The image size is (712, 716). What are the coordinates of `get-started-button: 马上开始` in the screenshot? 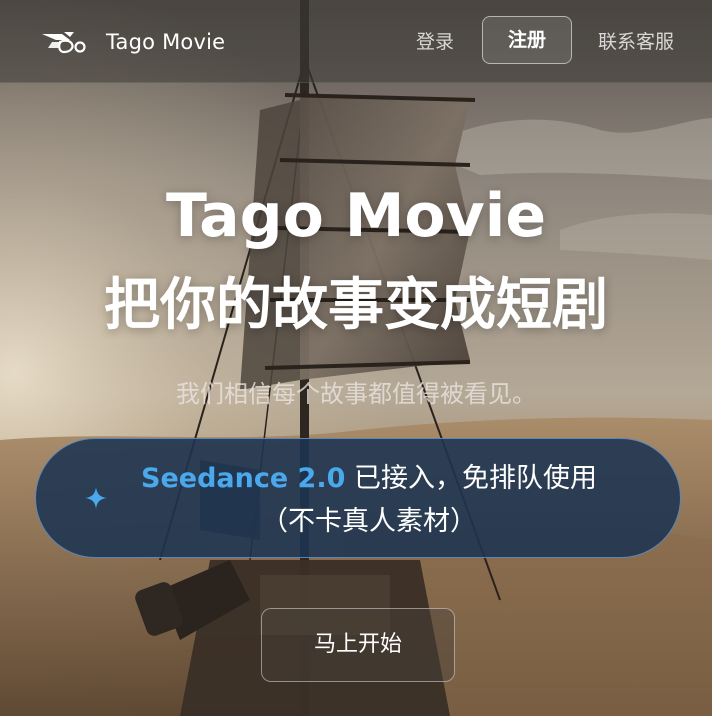 It's located at (358, 645).